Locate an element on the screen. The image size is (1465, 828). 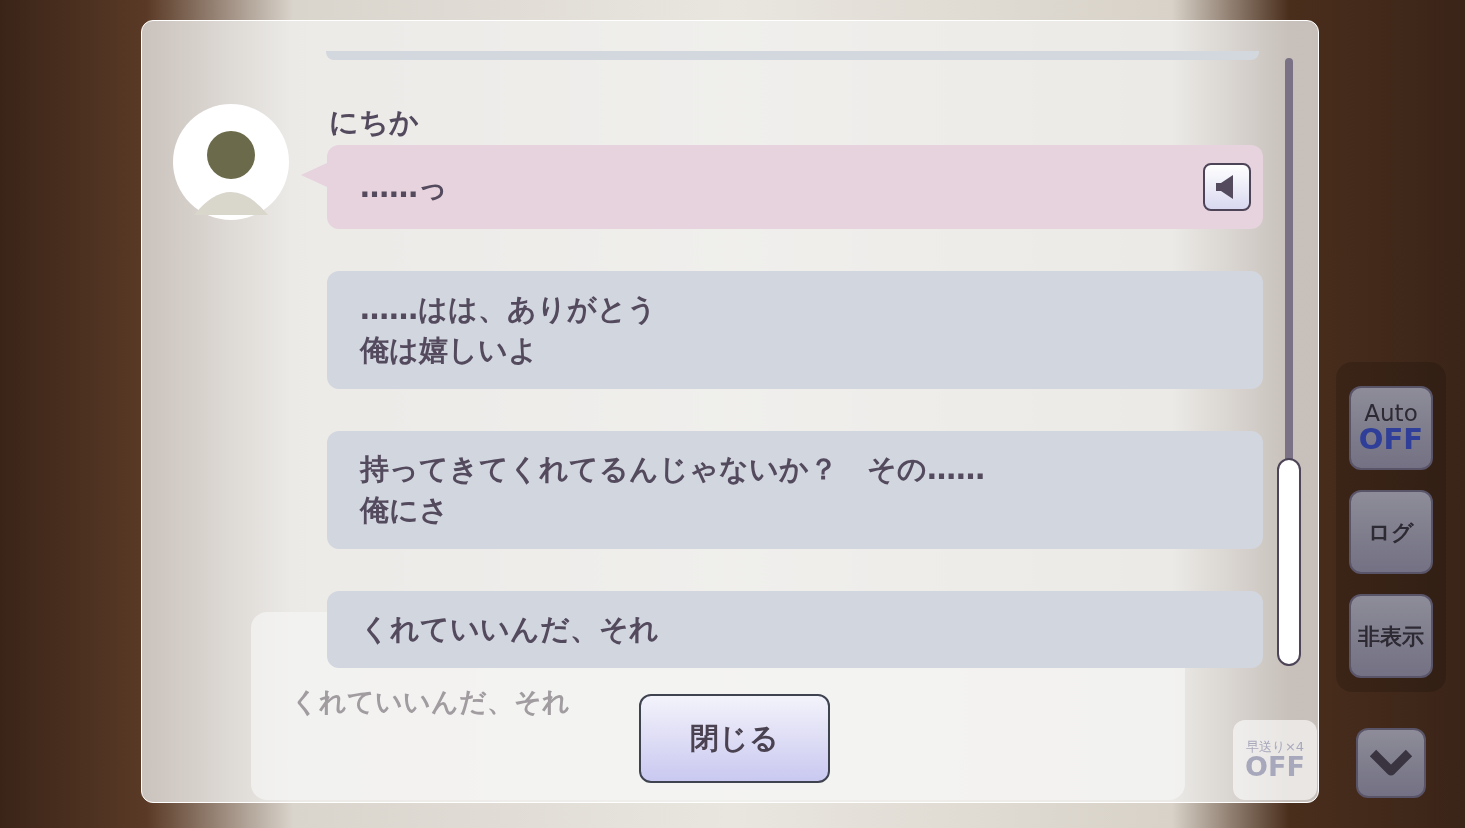
message-text: くれていいんだ、それ is located at coordinates (509, 629).